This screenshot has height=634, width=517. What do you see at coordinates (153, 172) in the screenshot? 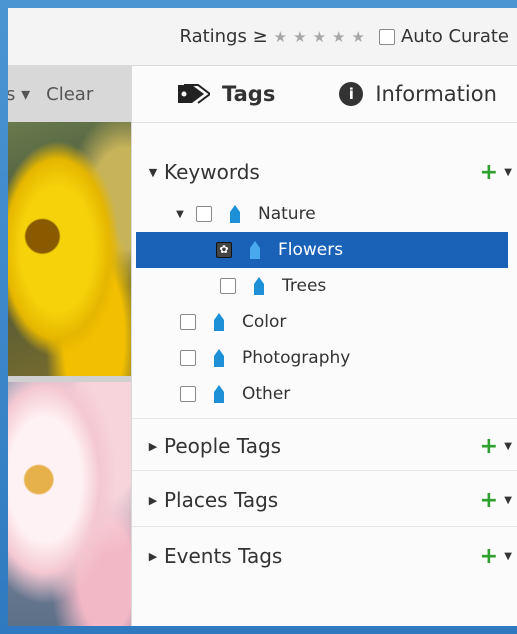
I see `collapse-arrow-icon: ▼` at bounding box center [153, 172].